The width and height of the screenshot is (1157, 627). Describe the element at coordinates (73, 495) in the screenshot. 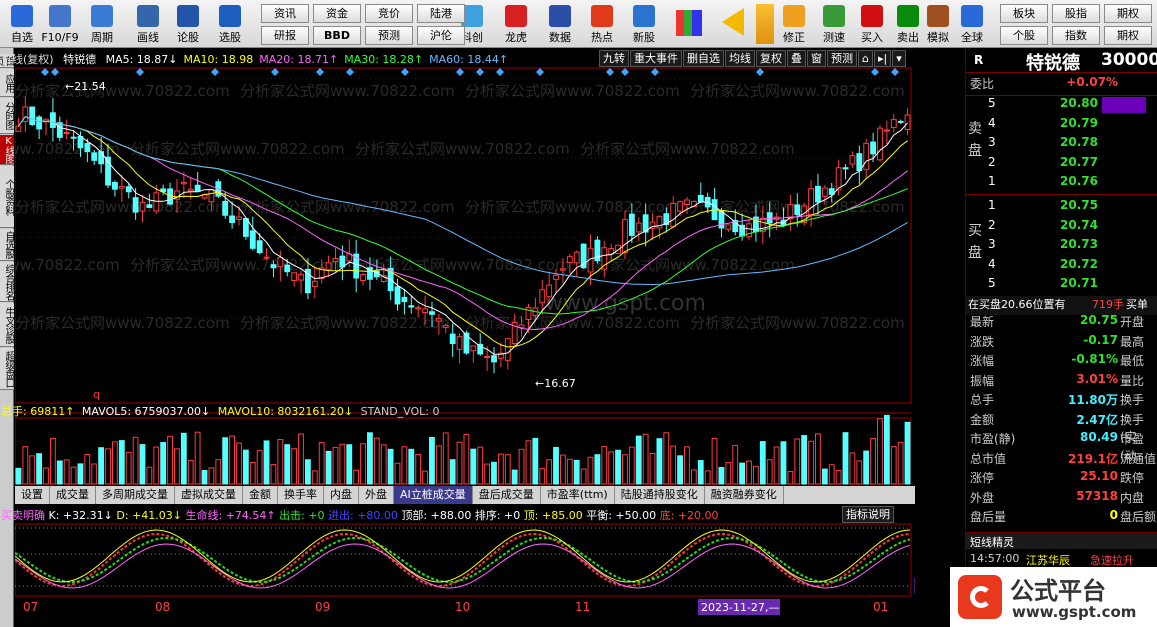

I see `indicator-tab-1: 成交量` at that location.